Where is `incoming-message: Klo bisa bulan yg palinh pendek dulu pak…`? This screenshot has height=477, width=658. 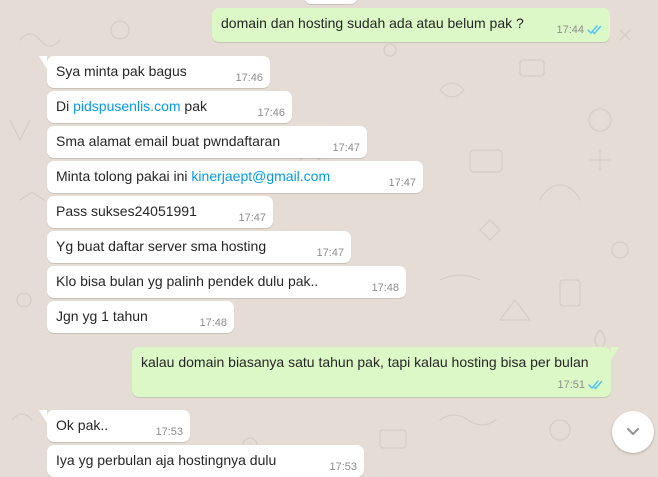
incoming-message: Klo bisa bulan yg palinh pendek dulu pak… is located at coordinates (226, 282).